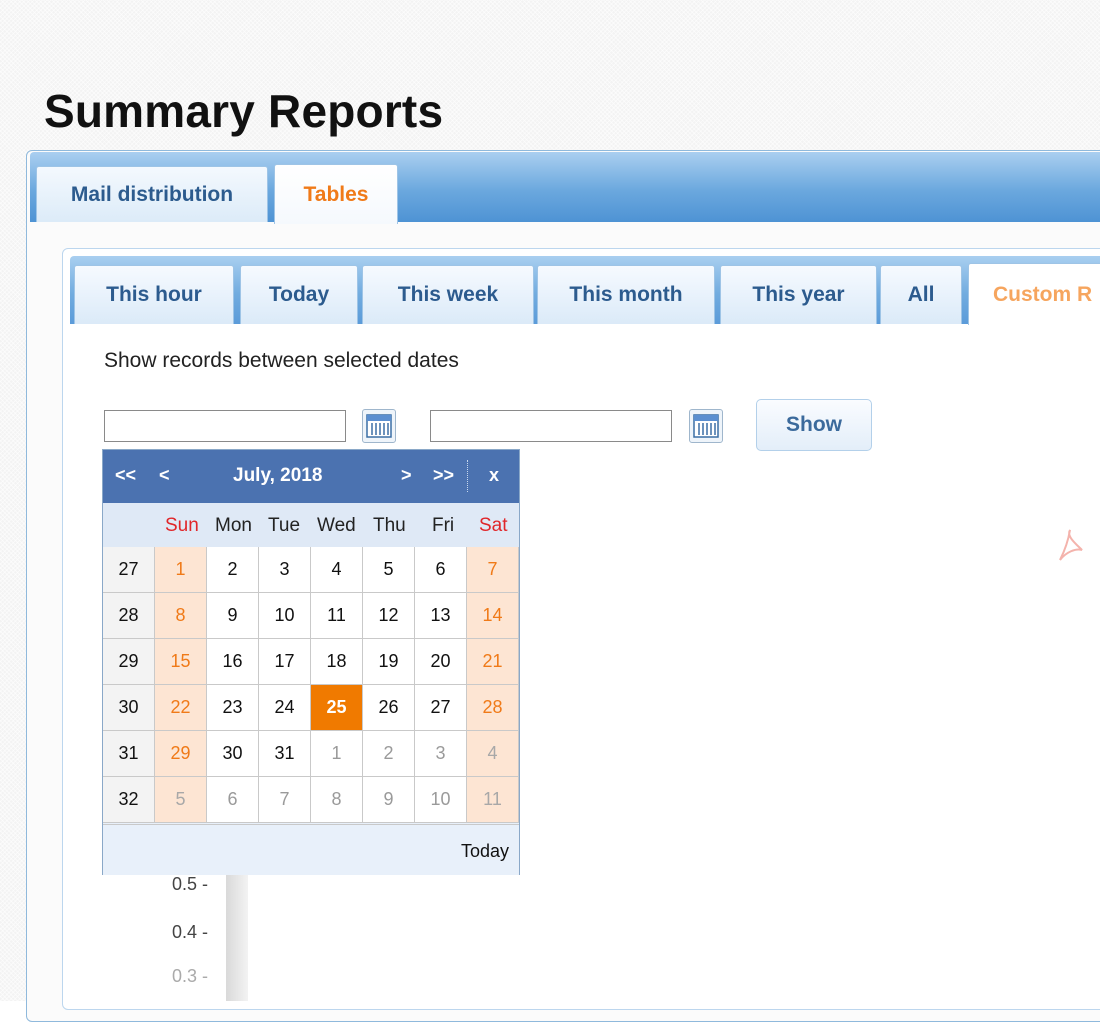 The image size is (1100, 1022). Describe the element at coordinates (281, 360) in the screenshot. I see `records-label: Show records between selected dates` at that location.